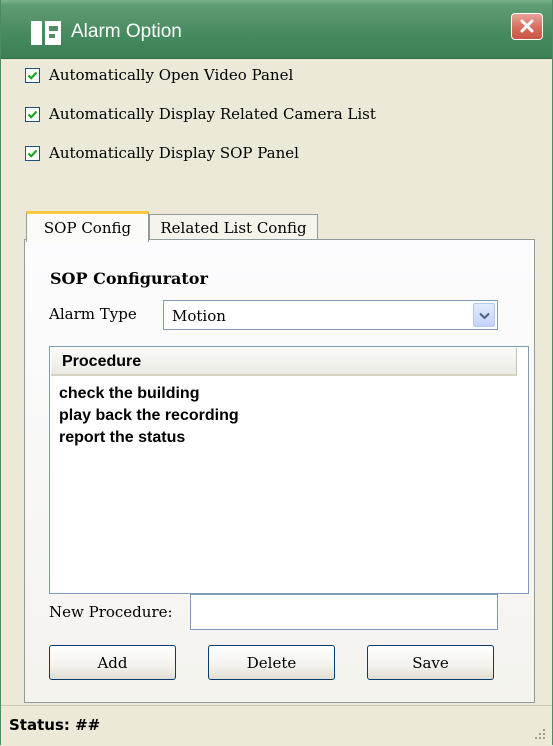  I want to click on checkbox-open-video-panel, so click(32, 75).